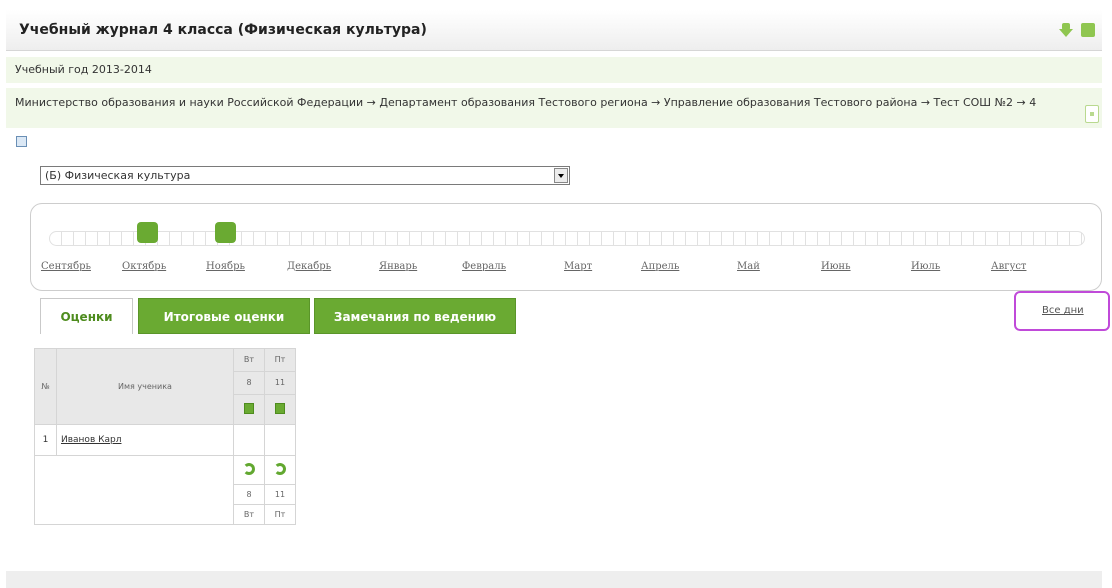 The image size is (1112, 588). What do you see at coordinates (309, 266) in the screenshot?
I see `month-link: Декабрь` at bounding box center [309, 266].